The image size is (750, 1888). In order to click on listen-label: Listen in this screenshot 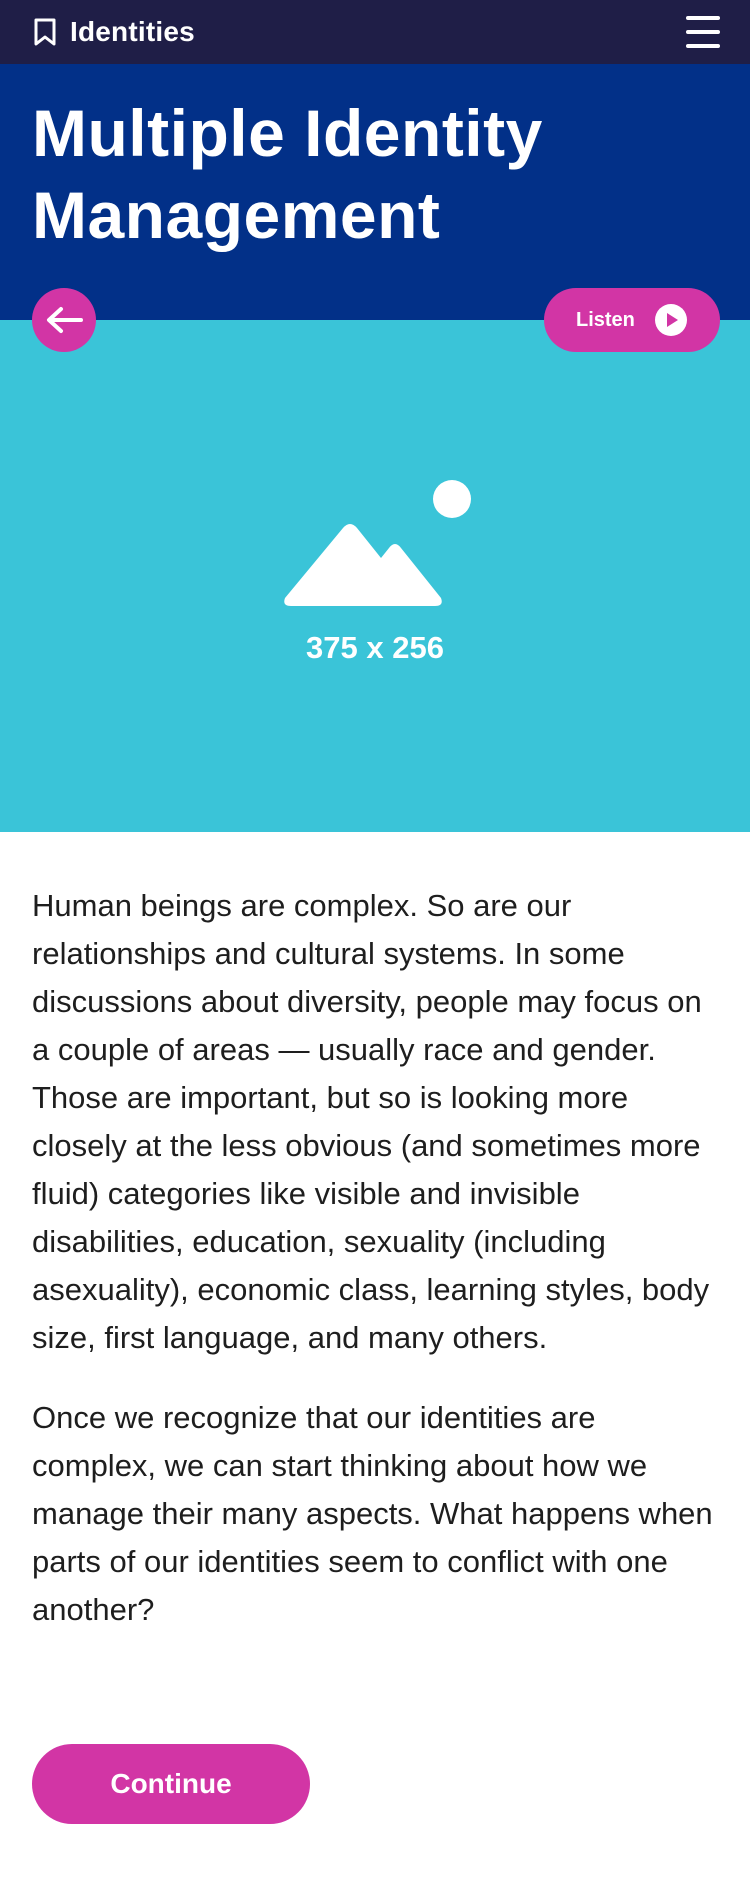, I will do `click(605, 320)`.